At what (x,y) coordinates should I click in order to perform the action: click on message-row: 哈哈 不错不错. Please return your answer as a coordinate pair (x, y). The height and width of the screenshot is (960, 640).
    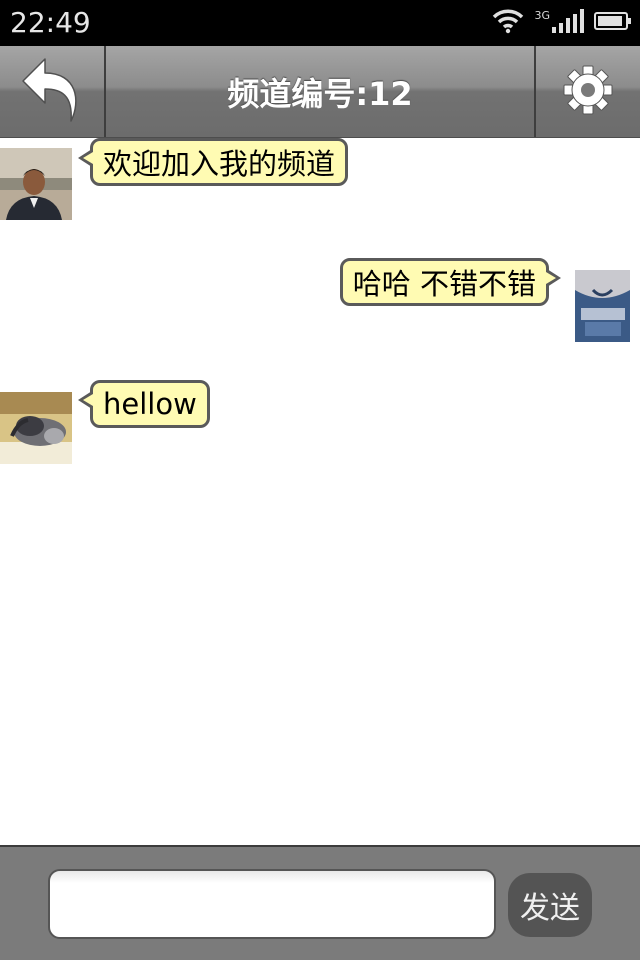
    Looking at the image, I should click on (484, 300).